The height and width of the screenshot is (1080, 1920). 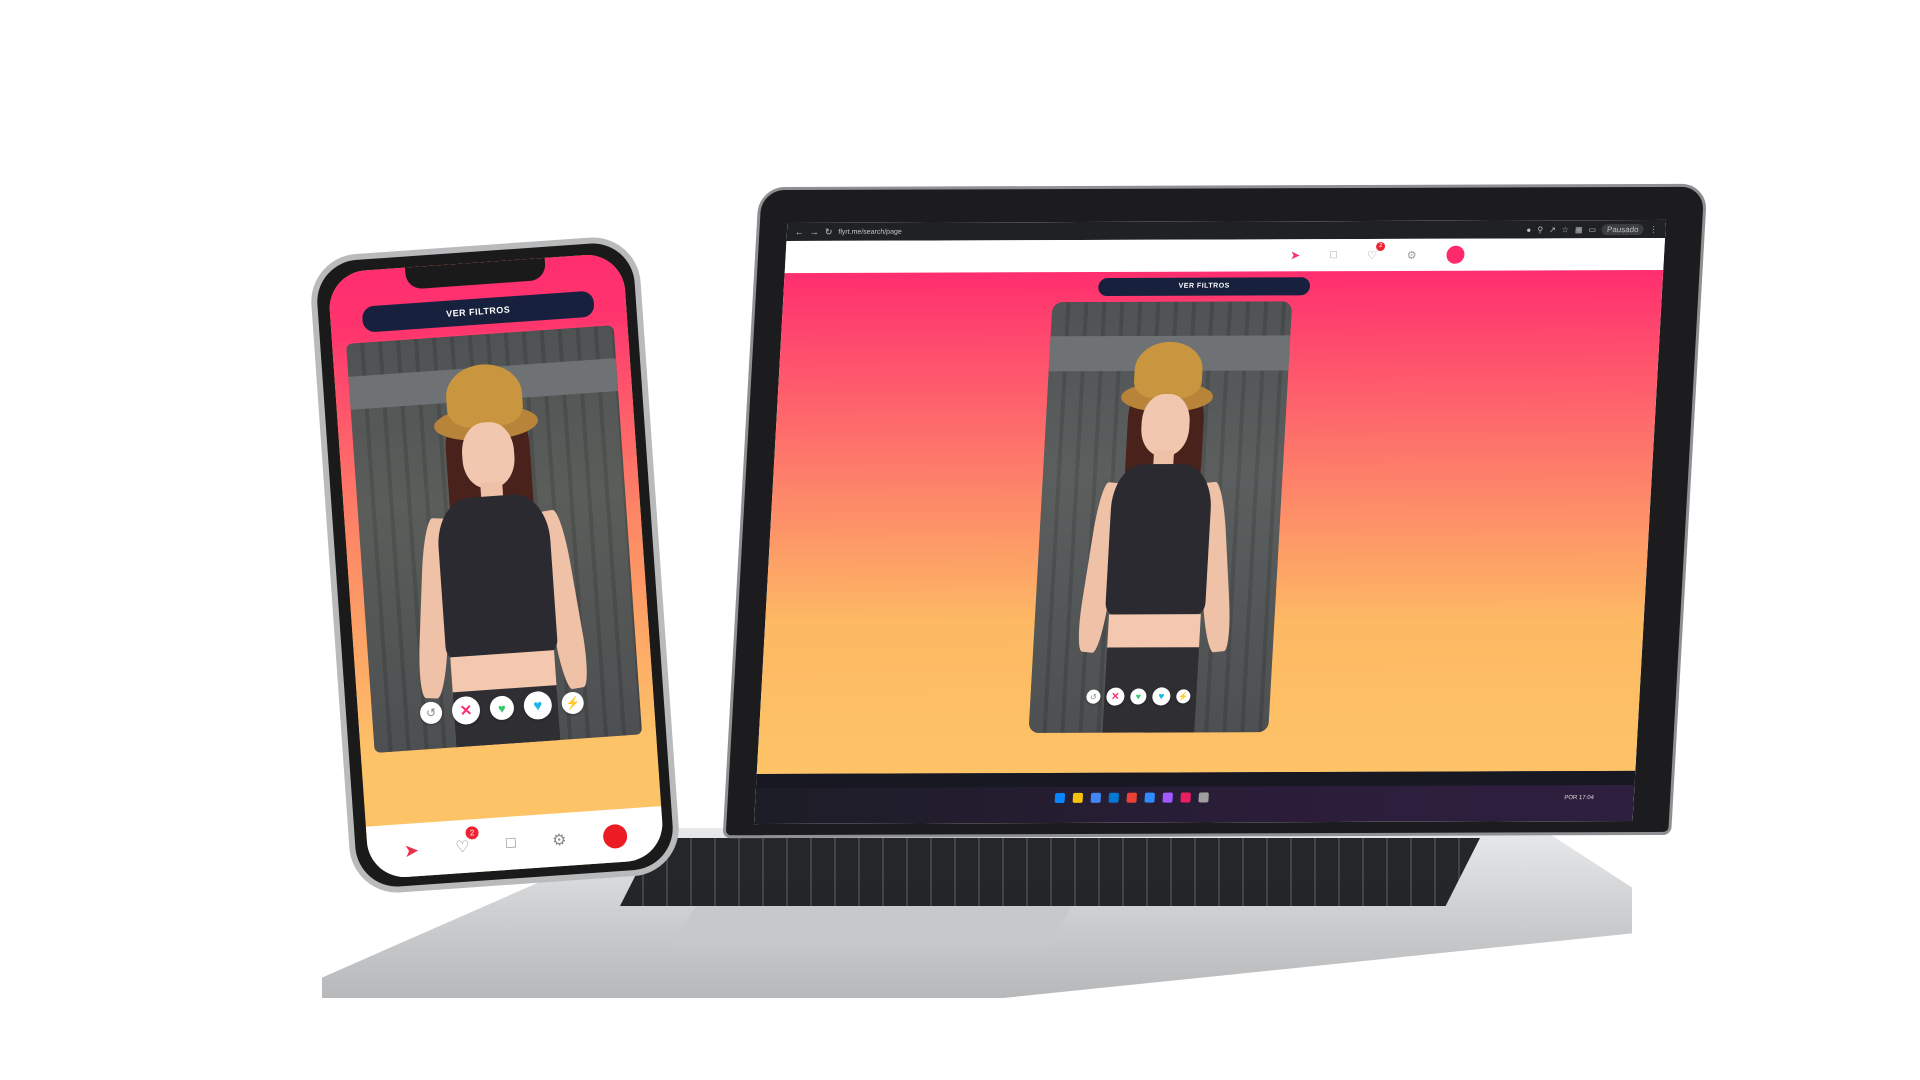 What do you see at coordinates (1159, 537) in the screenshot?
I see `profile-photo` at bounding box center [1159, 537].